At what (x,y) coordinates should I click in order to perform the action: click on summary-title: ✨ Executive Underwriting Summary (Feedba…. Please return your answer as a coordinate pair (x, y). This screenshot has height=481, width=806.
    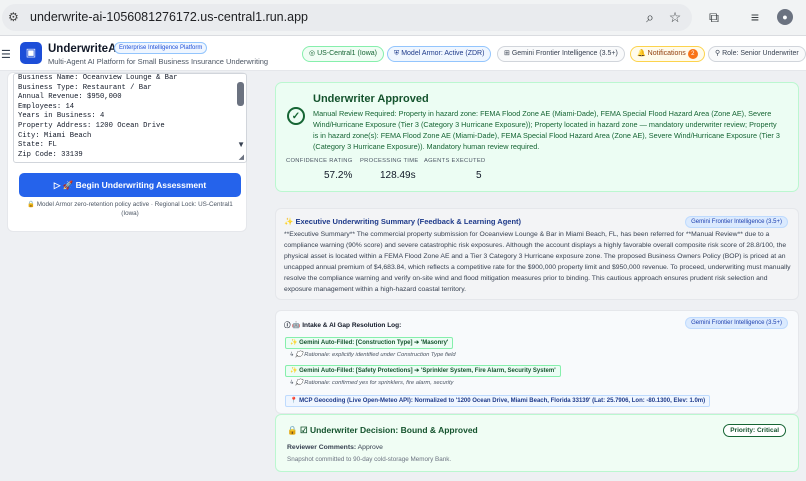
    Looking at the image, I should click on (403, 221).